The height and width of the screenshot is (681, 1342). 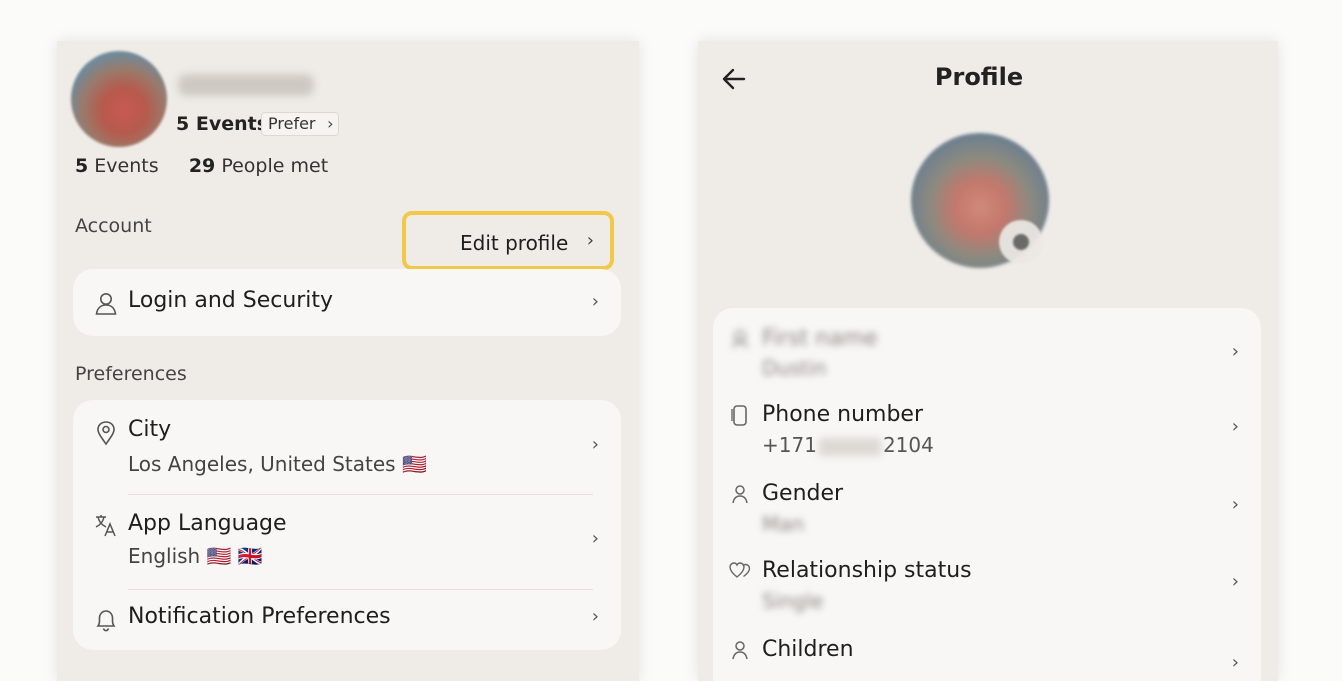 I want to click on notification-preferences-label: Notification Preferences, so click(x=259, y=616).